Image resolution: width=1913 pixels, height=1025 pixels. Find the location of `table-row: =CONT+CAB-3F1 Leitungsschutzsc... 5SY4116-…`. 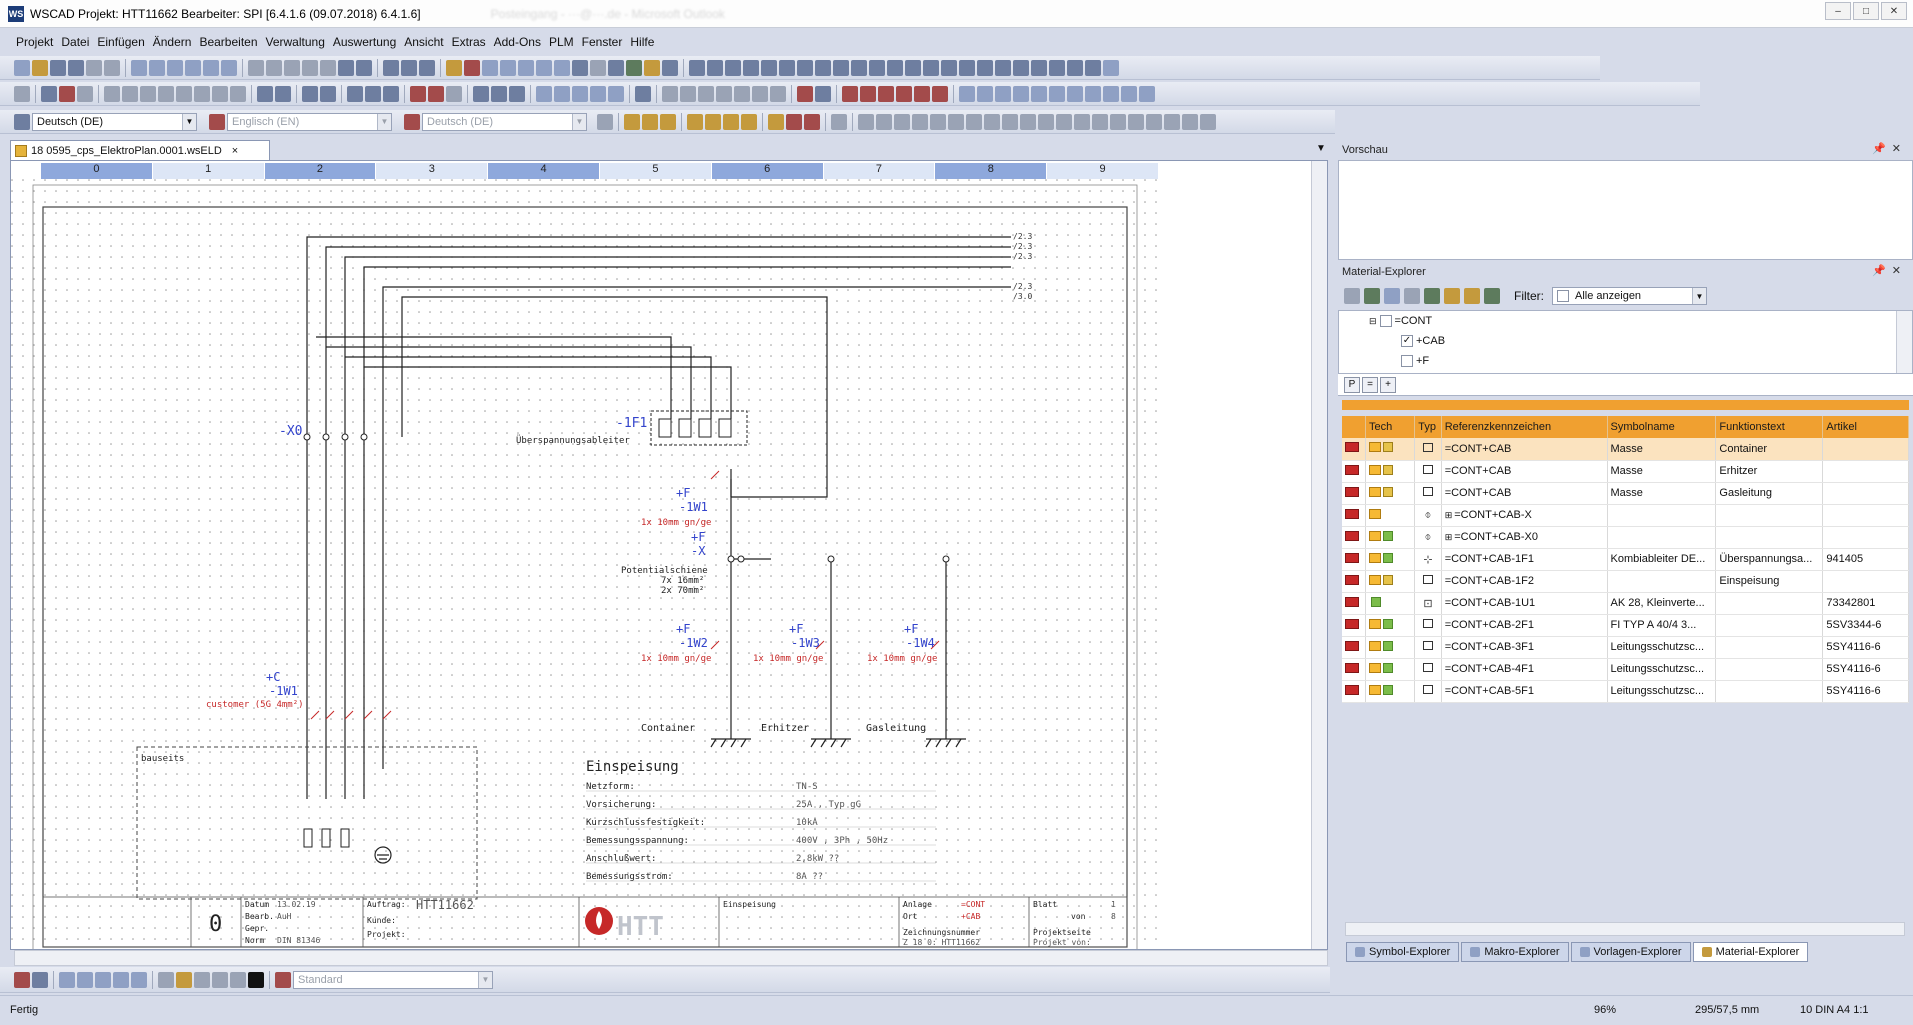

table-row: =CONT+CAB-3F1 Leitungsschutzsc... 5SY4116-… is located at coordinates (1625, 647).